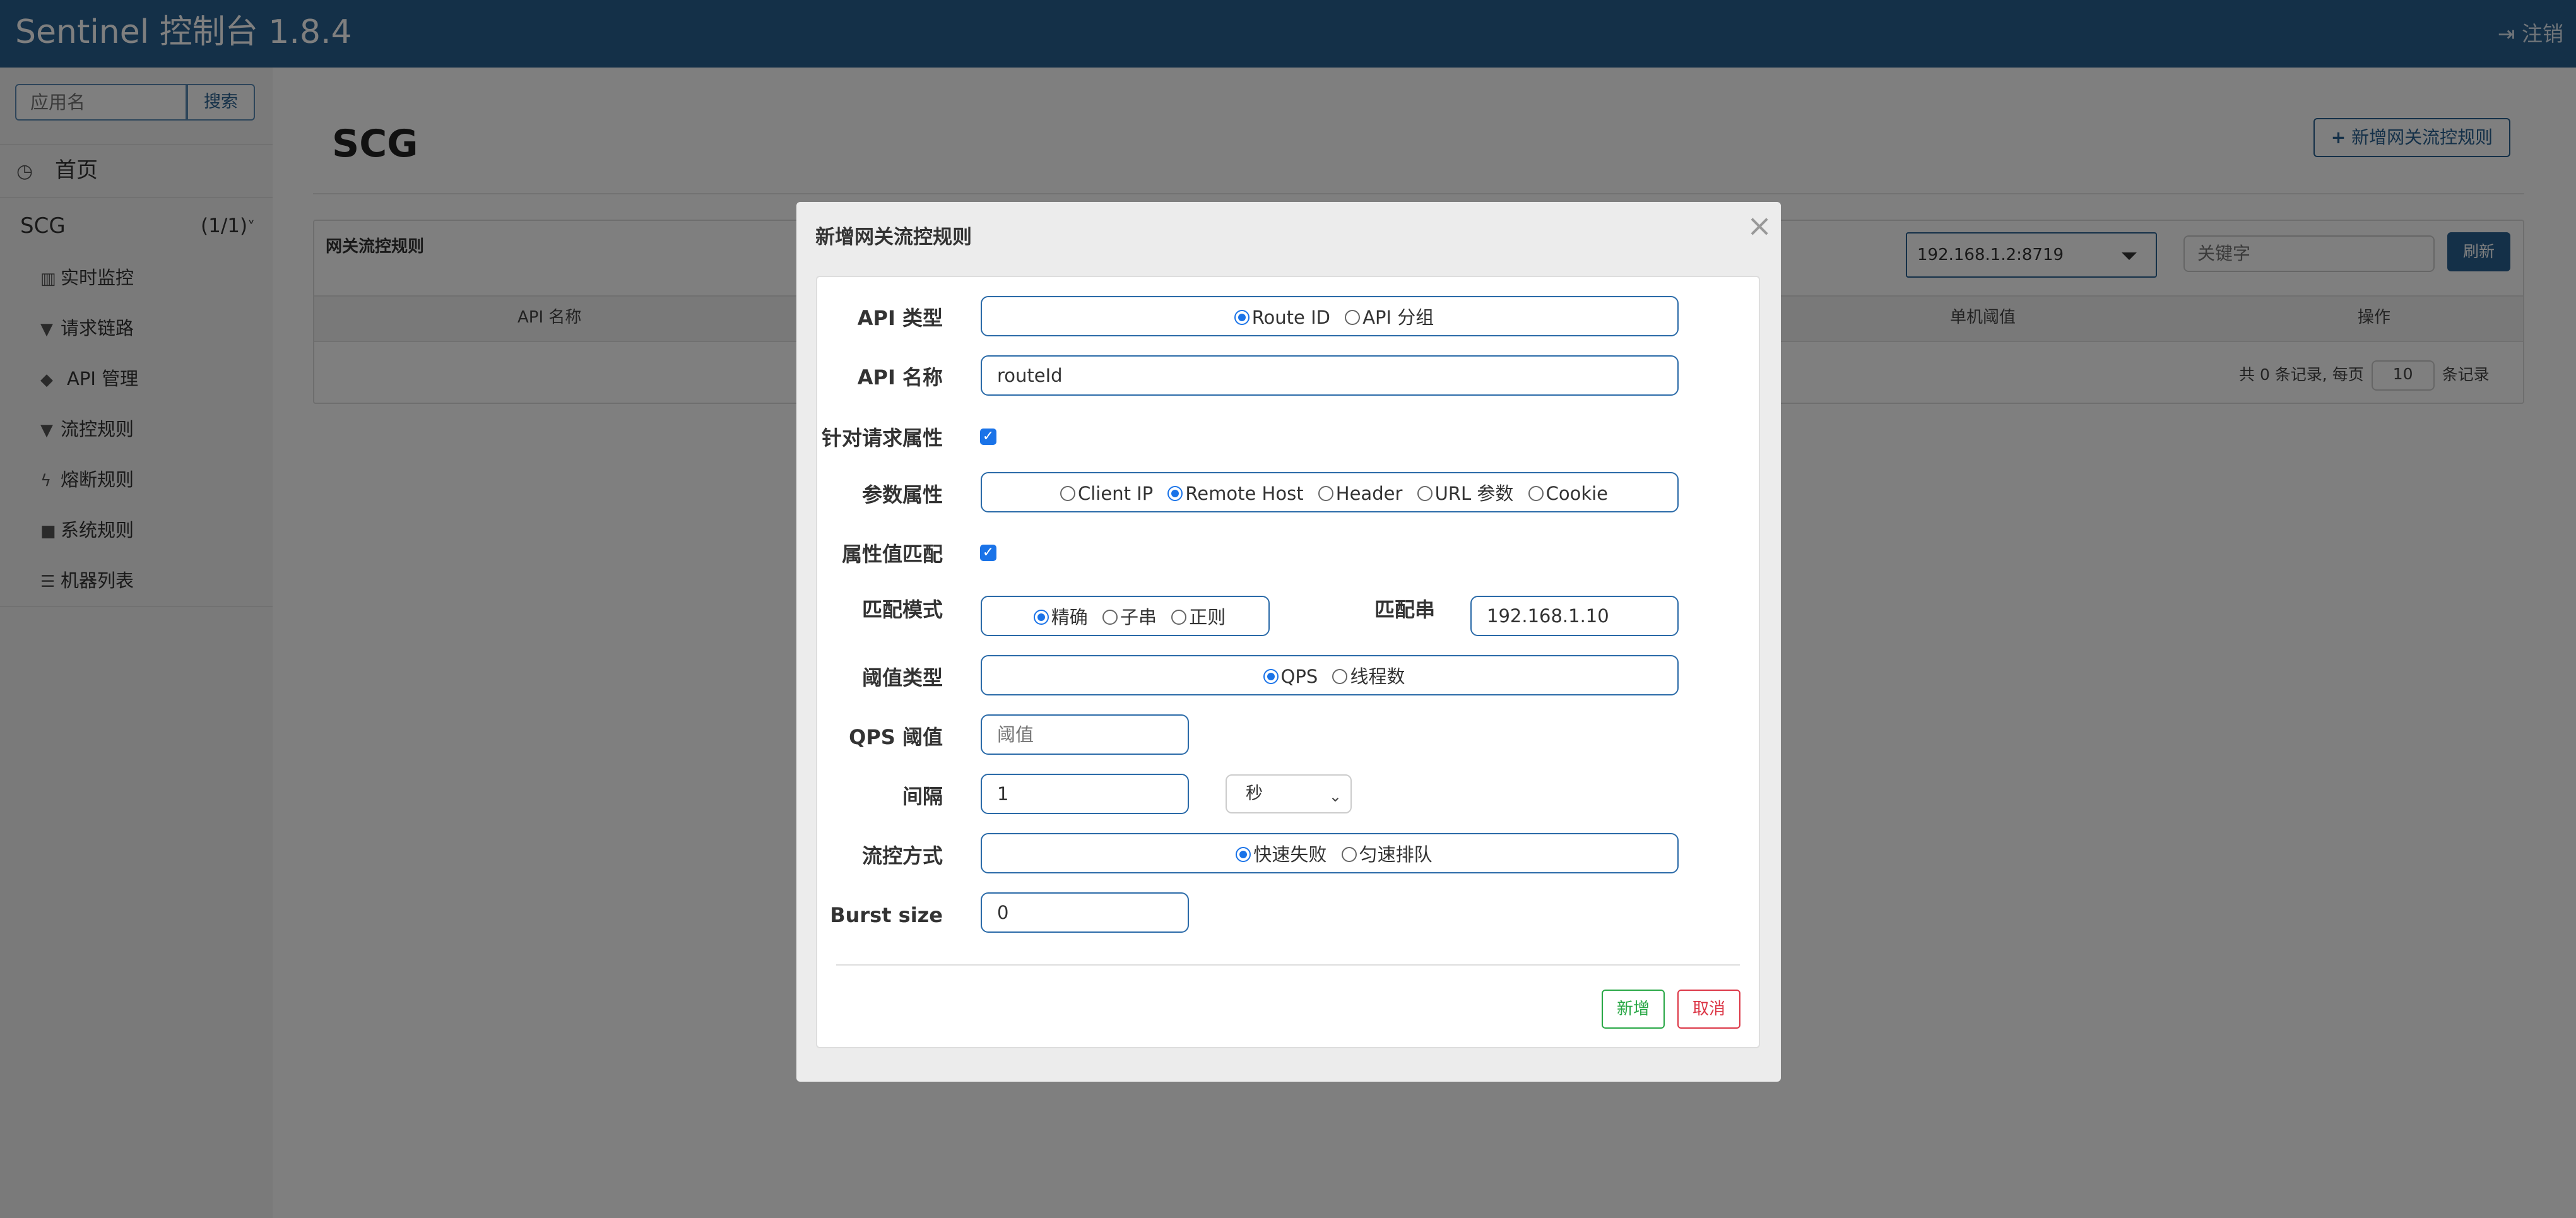 The image size is (2576, 1218). What do you see at coordinates (1116, 493) in the screenshot?
I see `option-label: Client IP` at bounding box center [1116, 493].